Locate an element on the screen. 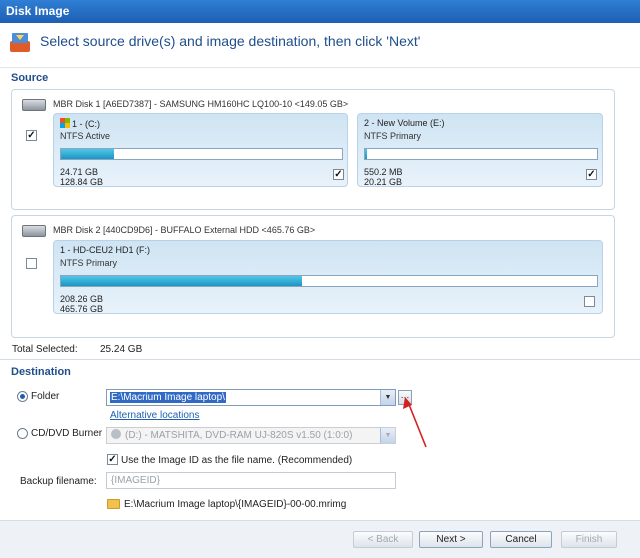  partition-c-usage-fill is located at coordinates (88, 154).